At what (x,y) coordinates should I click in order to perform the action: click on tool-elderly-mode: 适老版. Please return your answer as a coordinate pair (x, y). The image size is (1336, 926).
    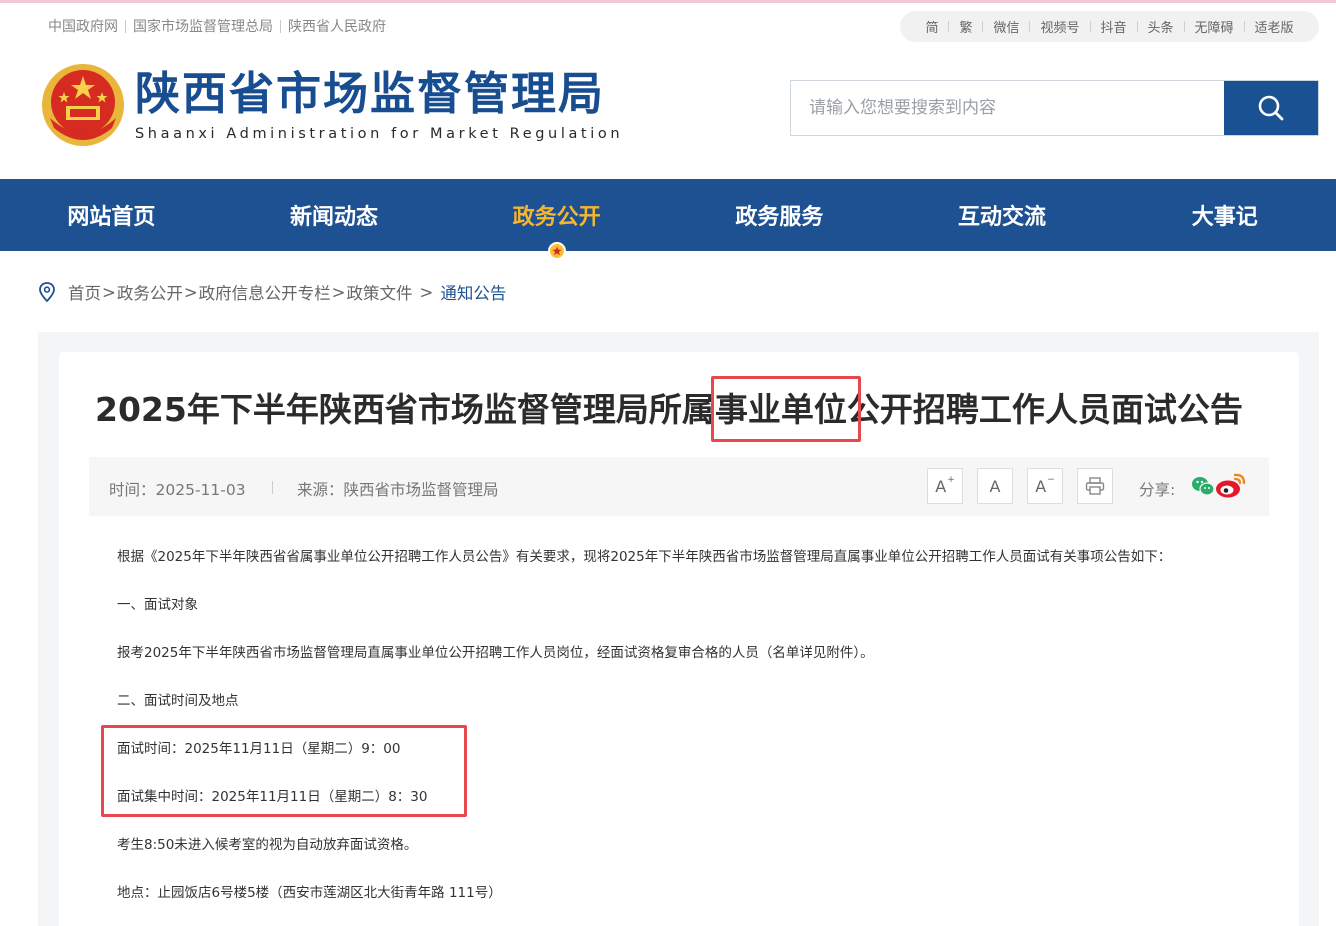
    Looking at the image, I should click on (1274, 26).